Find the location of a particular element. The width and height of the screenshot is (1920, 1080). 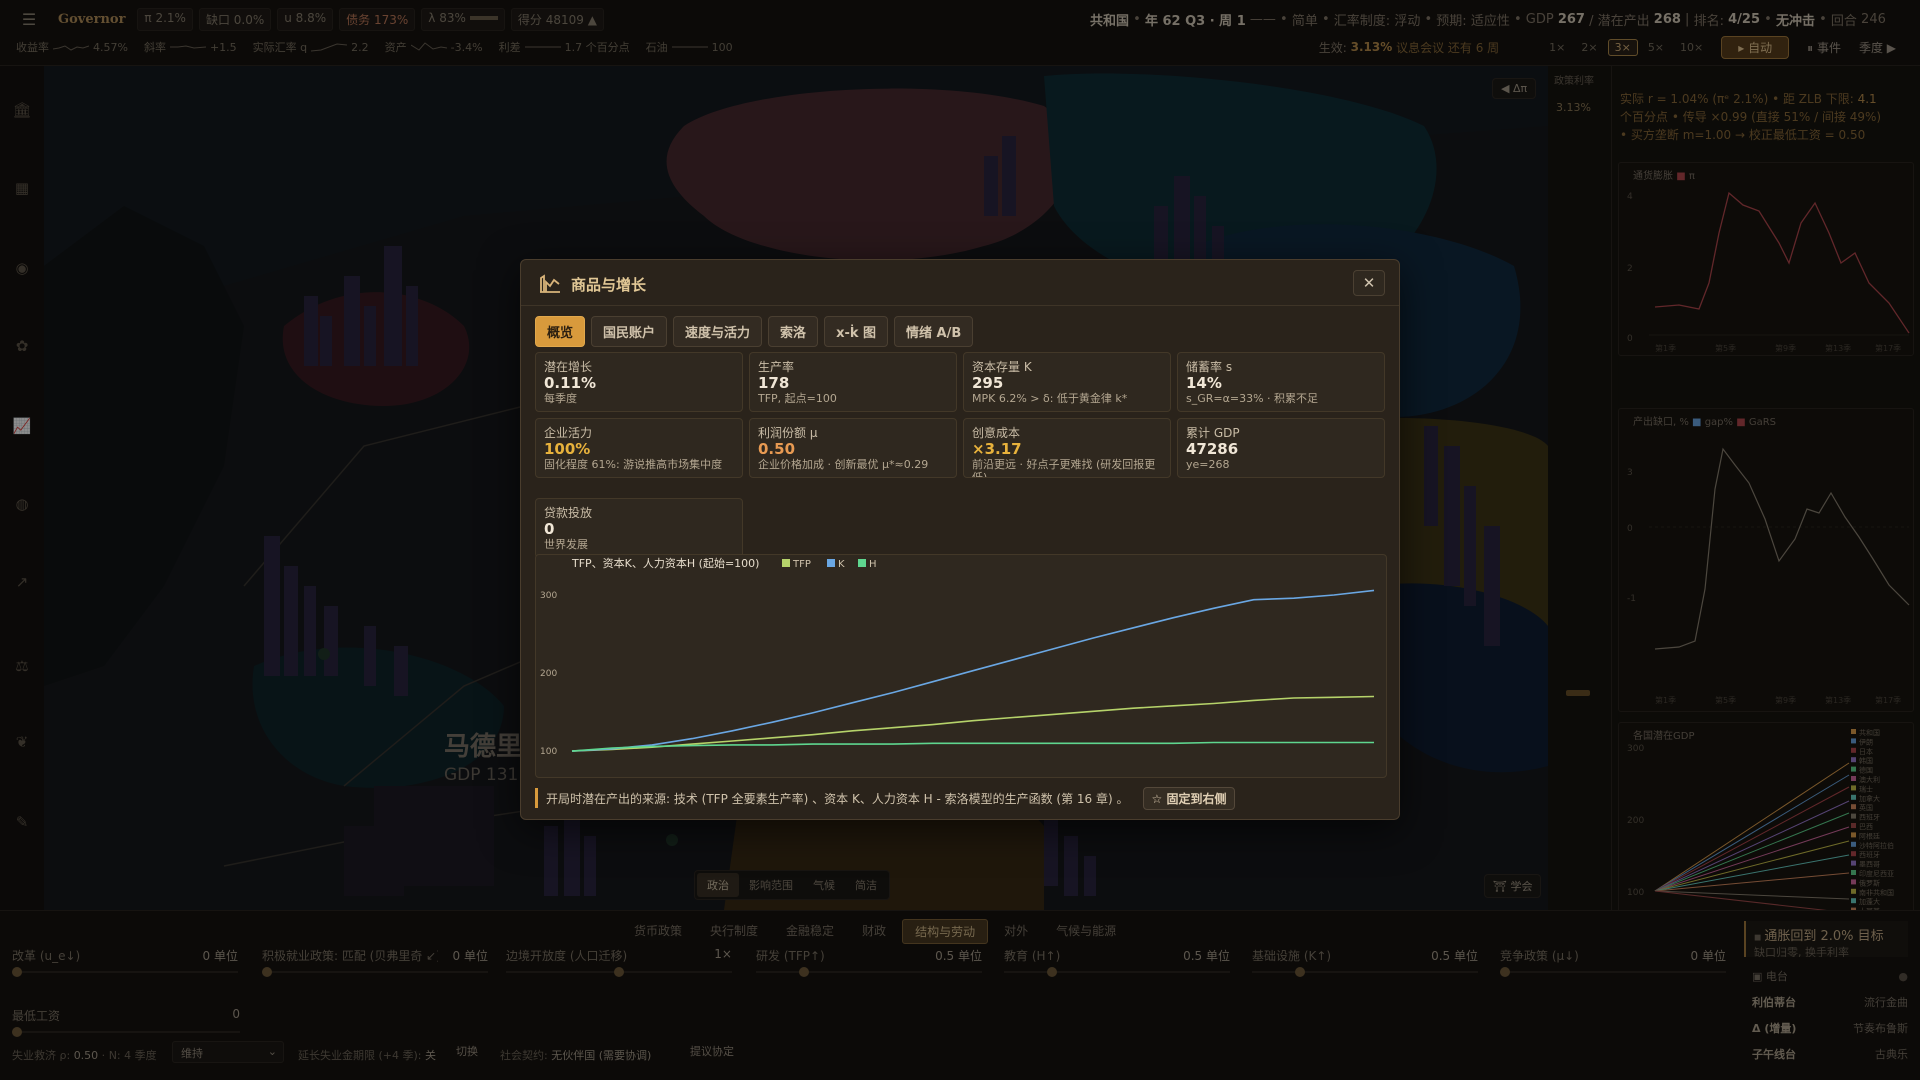

legend-swatch-h is located at coordinates (862, 563).